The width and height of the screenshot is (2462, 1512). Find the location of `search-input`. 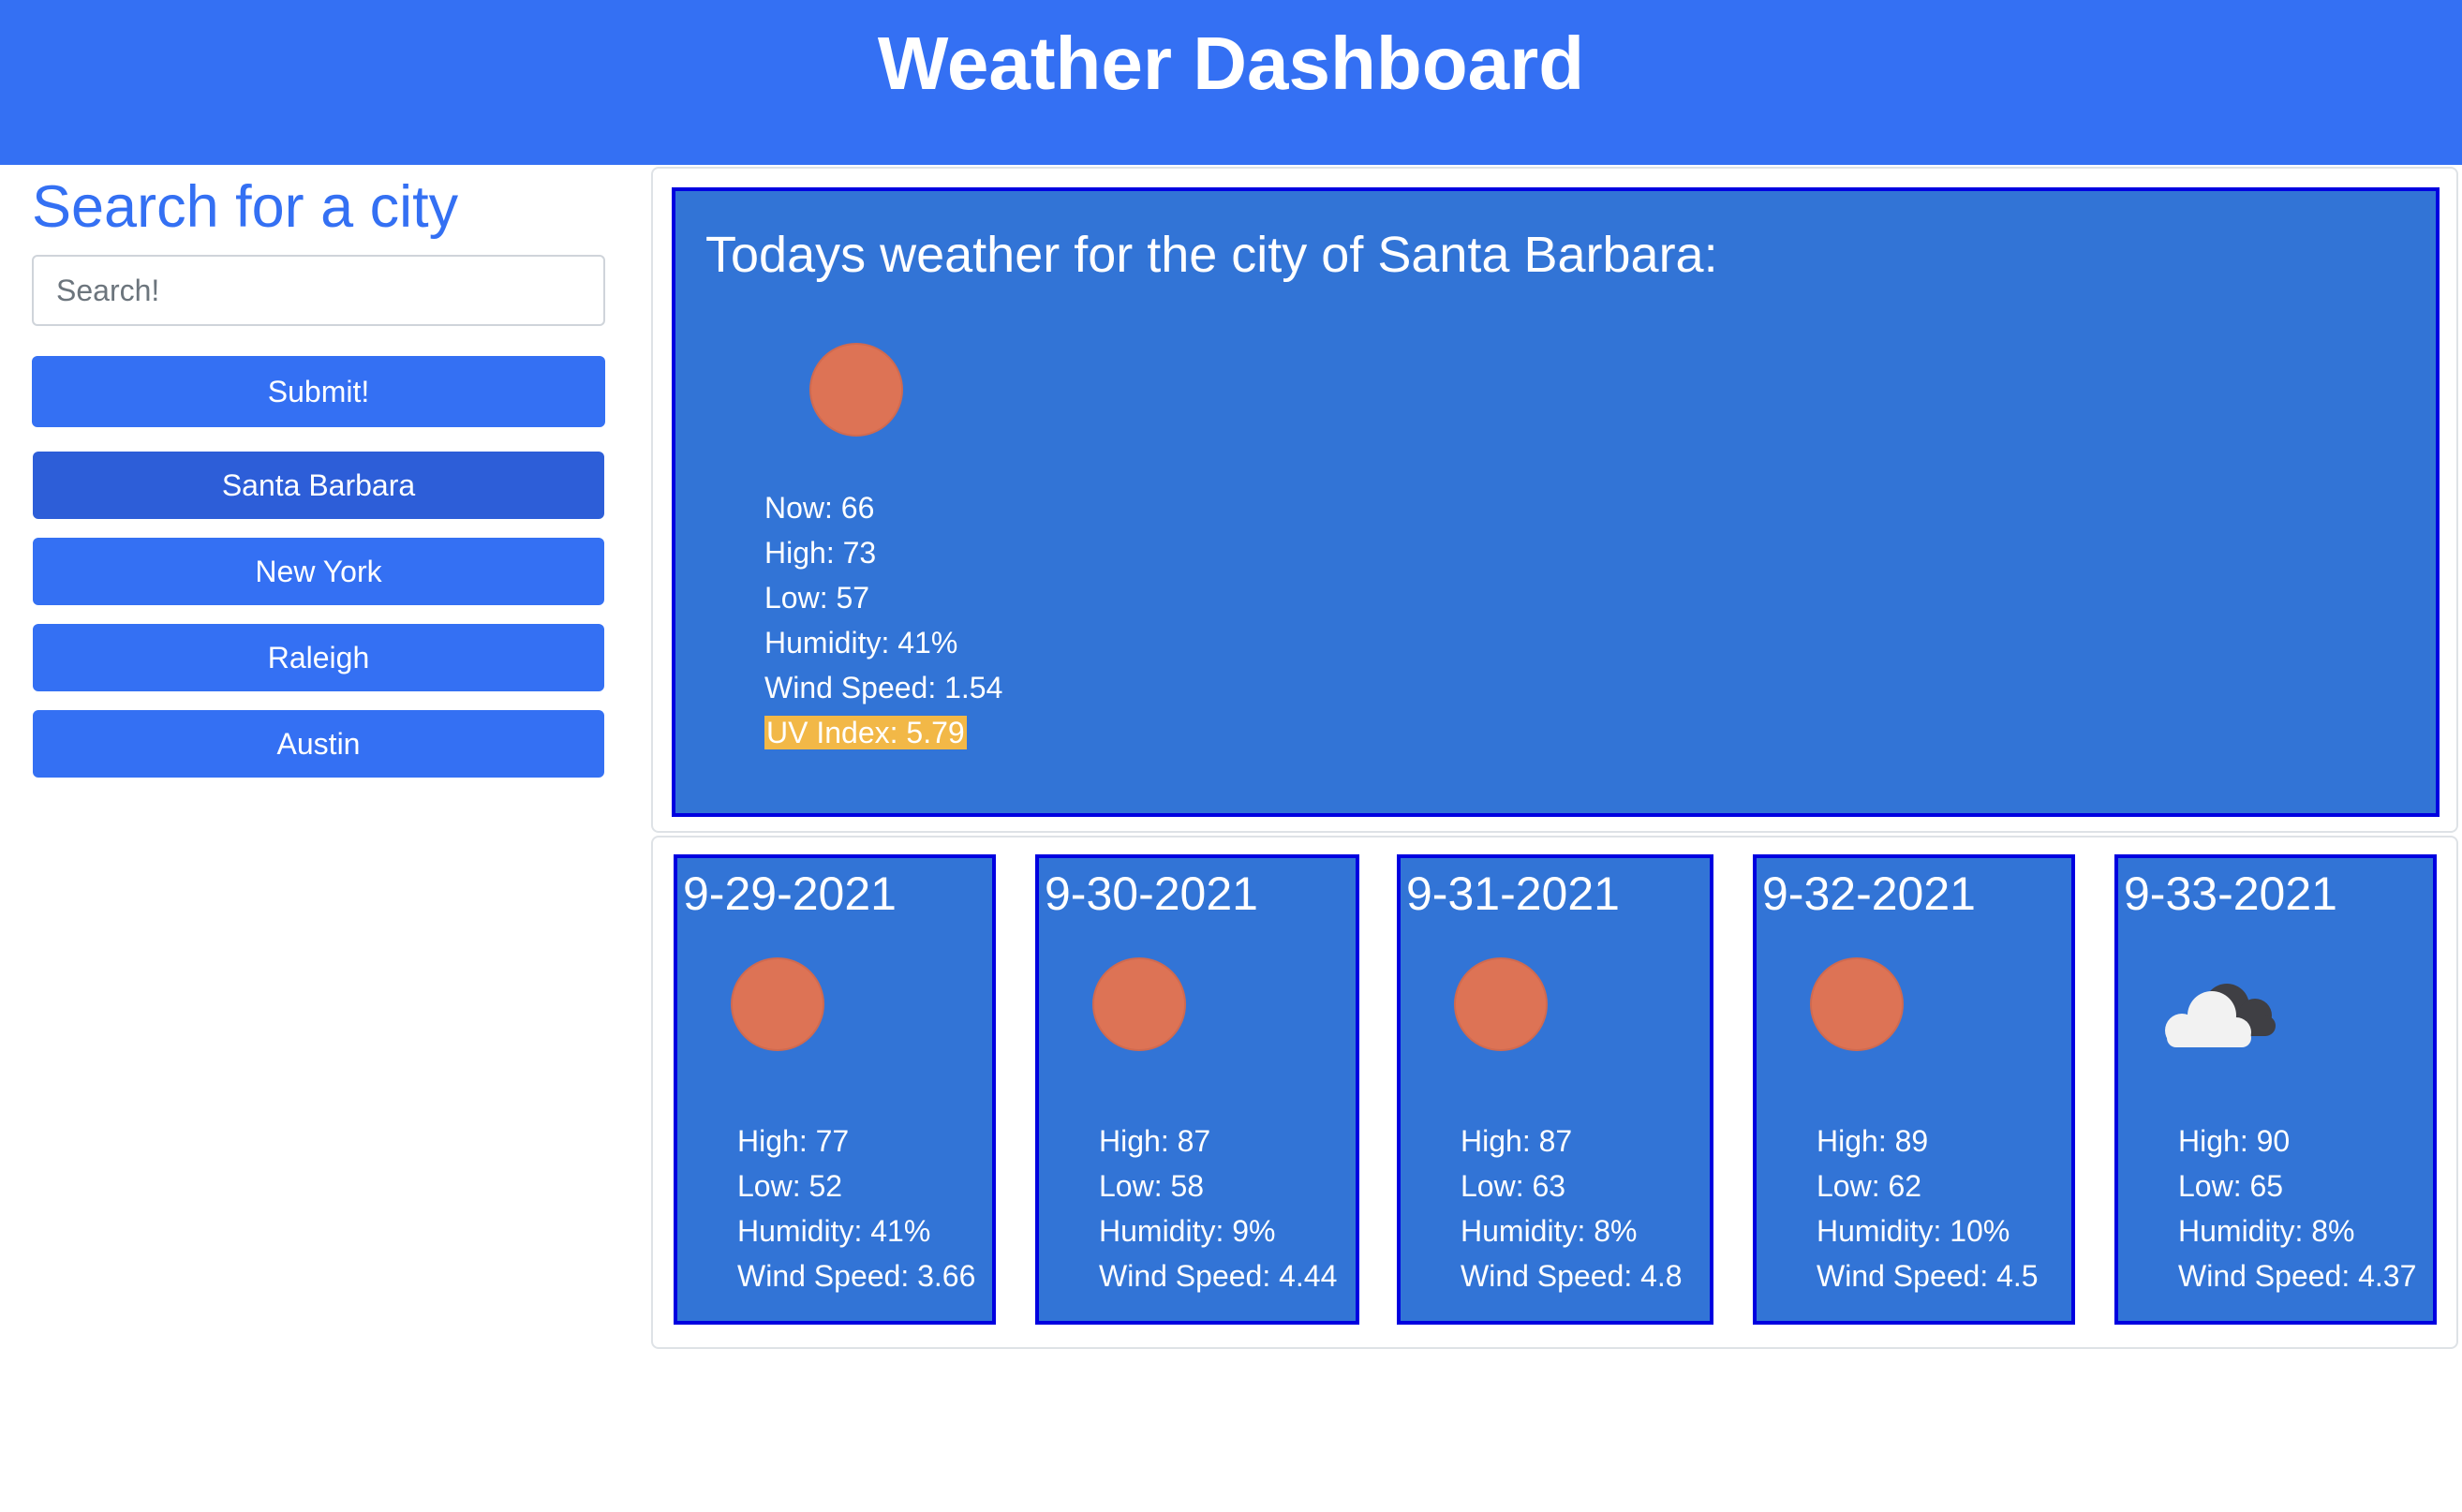

search-input is located at coordinates (318, 290).